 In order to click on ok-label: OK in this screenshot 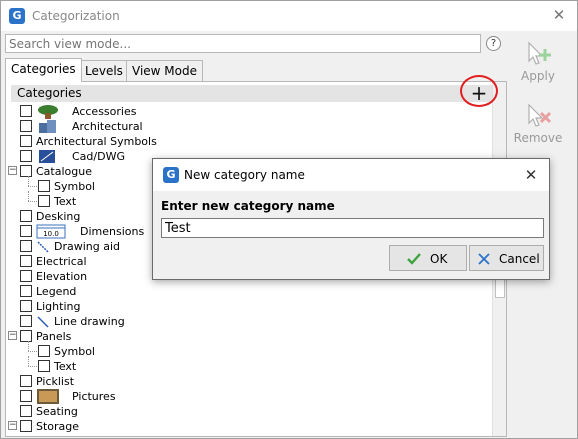, I will do `click(439, 259)`.